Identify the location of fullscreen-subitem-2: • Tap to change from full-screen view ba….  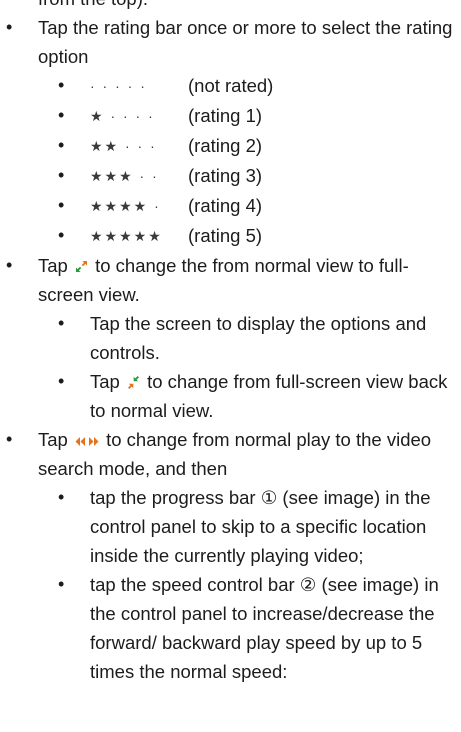
(230, 396).